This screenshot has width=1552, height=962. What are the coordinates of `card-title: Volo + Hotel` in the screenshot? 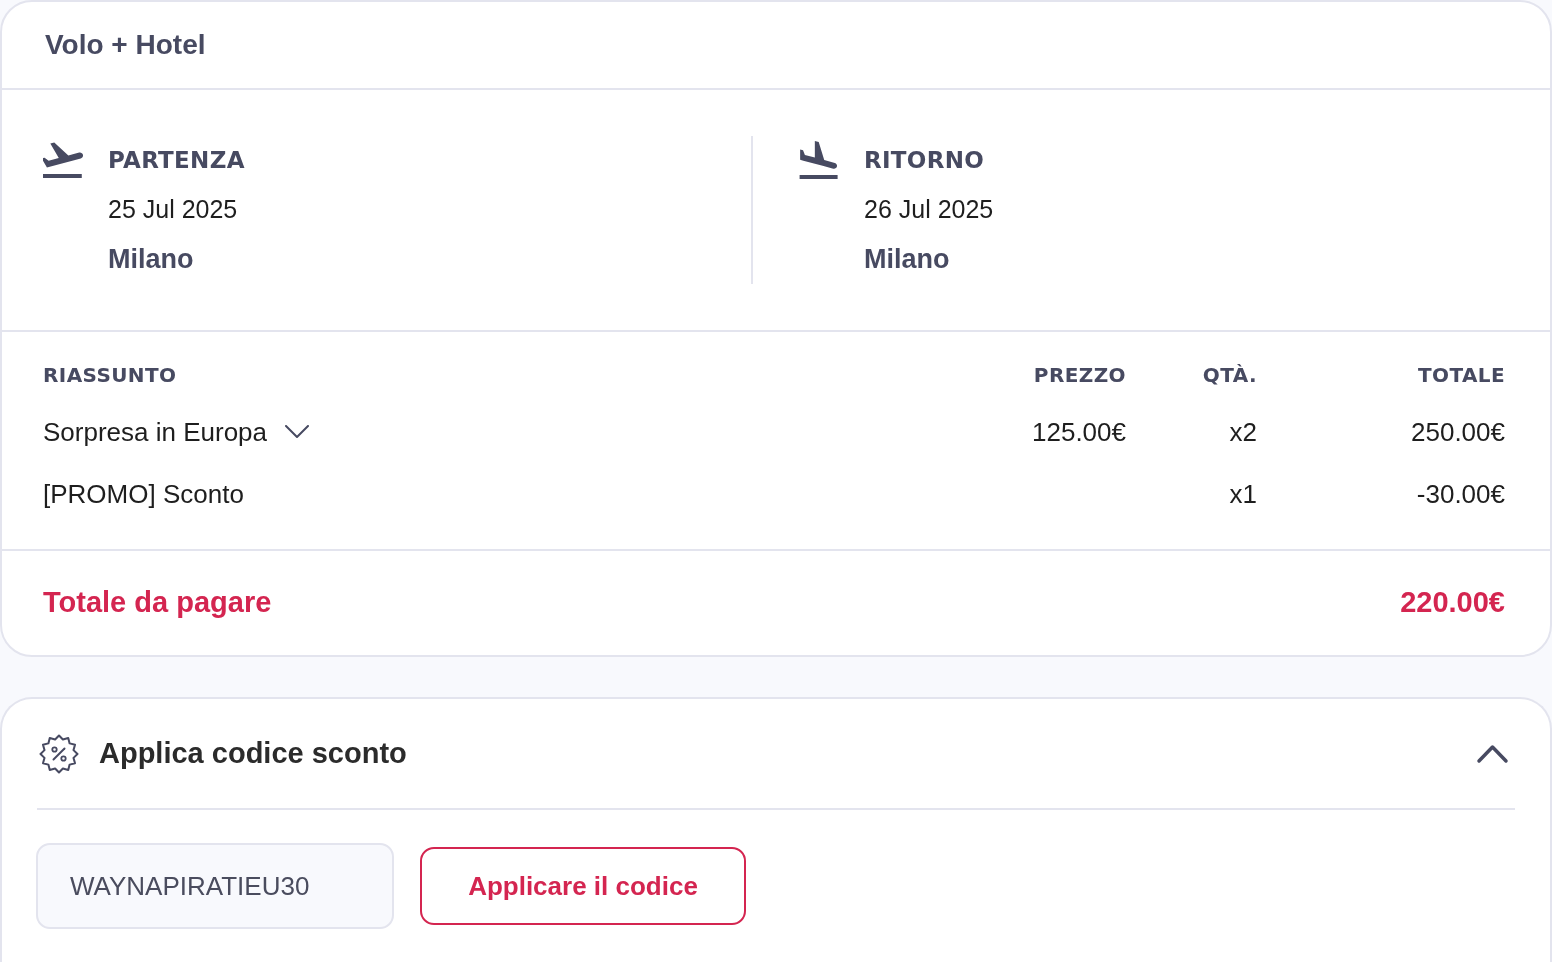 It's located at (125, 45).